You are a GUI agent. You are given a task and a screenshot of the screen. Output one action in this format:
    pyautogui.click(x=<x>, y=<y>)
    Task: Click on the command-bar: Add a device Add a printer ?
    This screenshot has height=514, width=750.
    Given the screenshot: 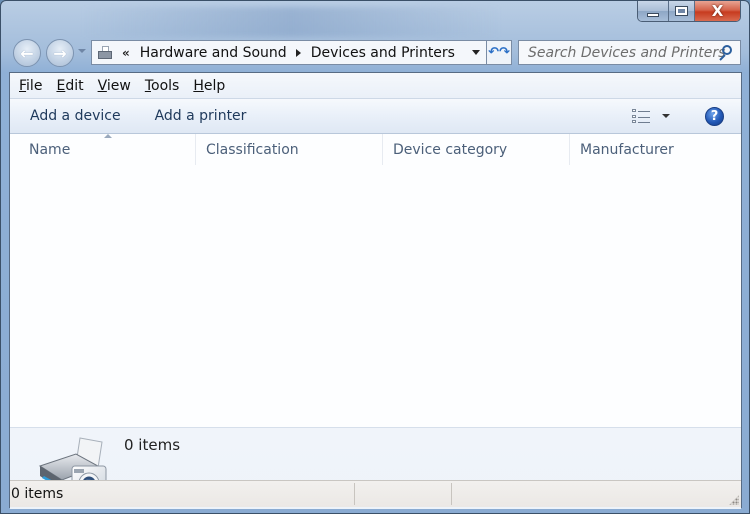 What is the action you would take?
    pyautogui.click(x=375, y=116)
    